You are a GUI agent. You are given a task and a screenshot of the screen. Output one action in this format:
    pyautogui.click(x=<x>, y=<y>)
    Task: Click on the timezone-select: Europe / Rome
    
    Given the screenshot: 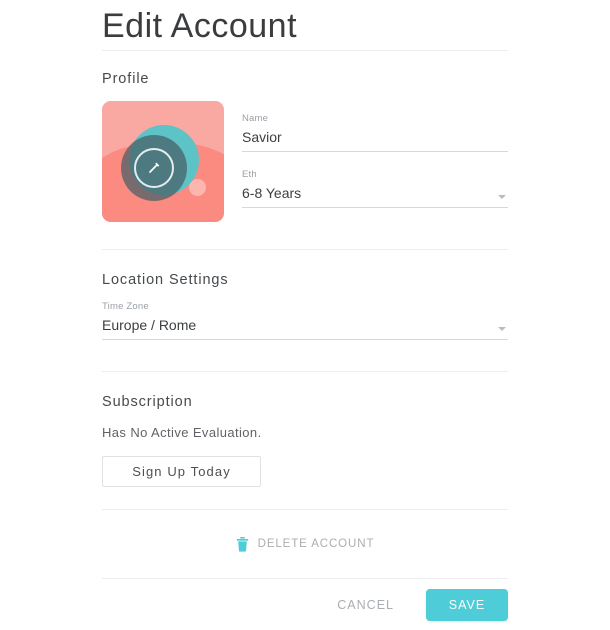 What is the action you would take?
    pyautogui.click(x=314, y=327)
    